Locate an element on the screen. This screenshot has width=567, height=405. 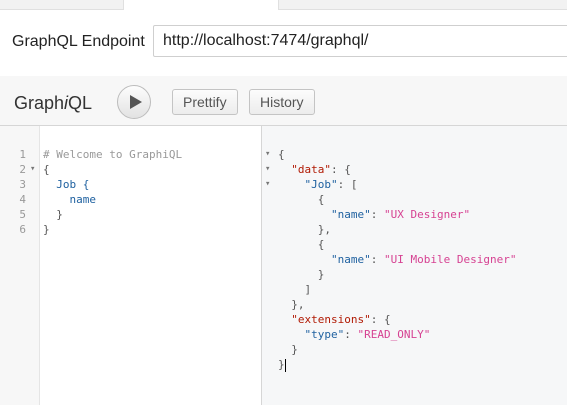
json-brace: { is located at coordinates (281, 154).